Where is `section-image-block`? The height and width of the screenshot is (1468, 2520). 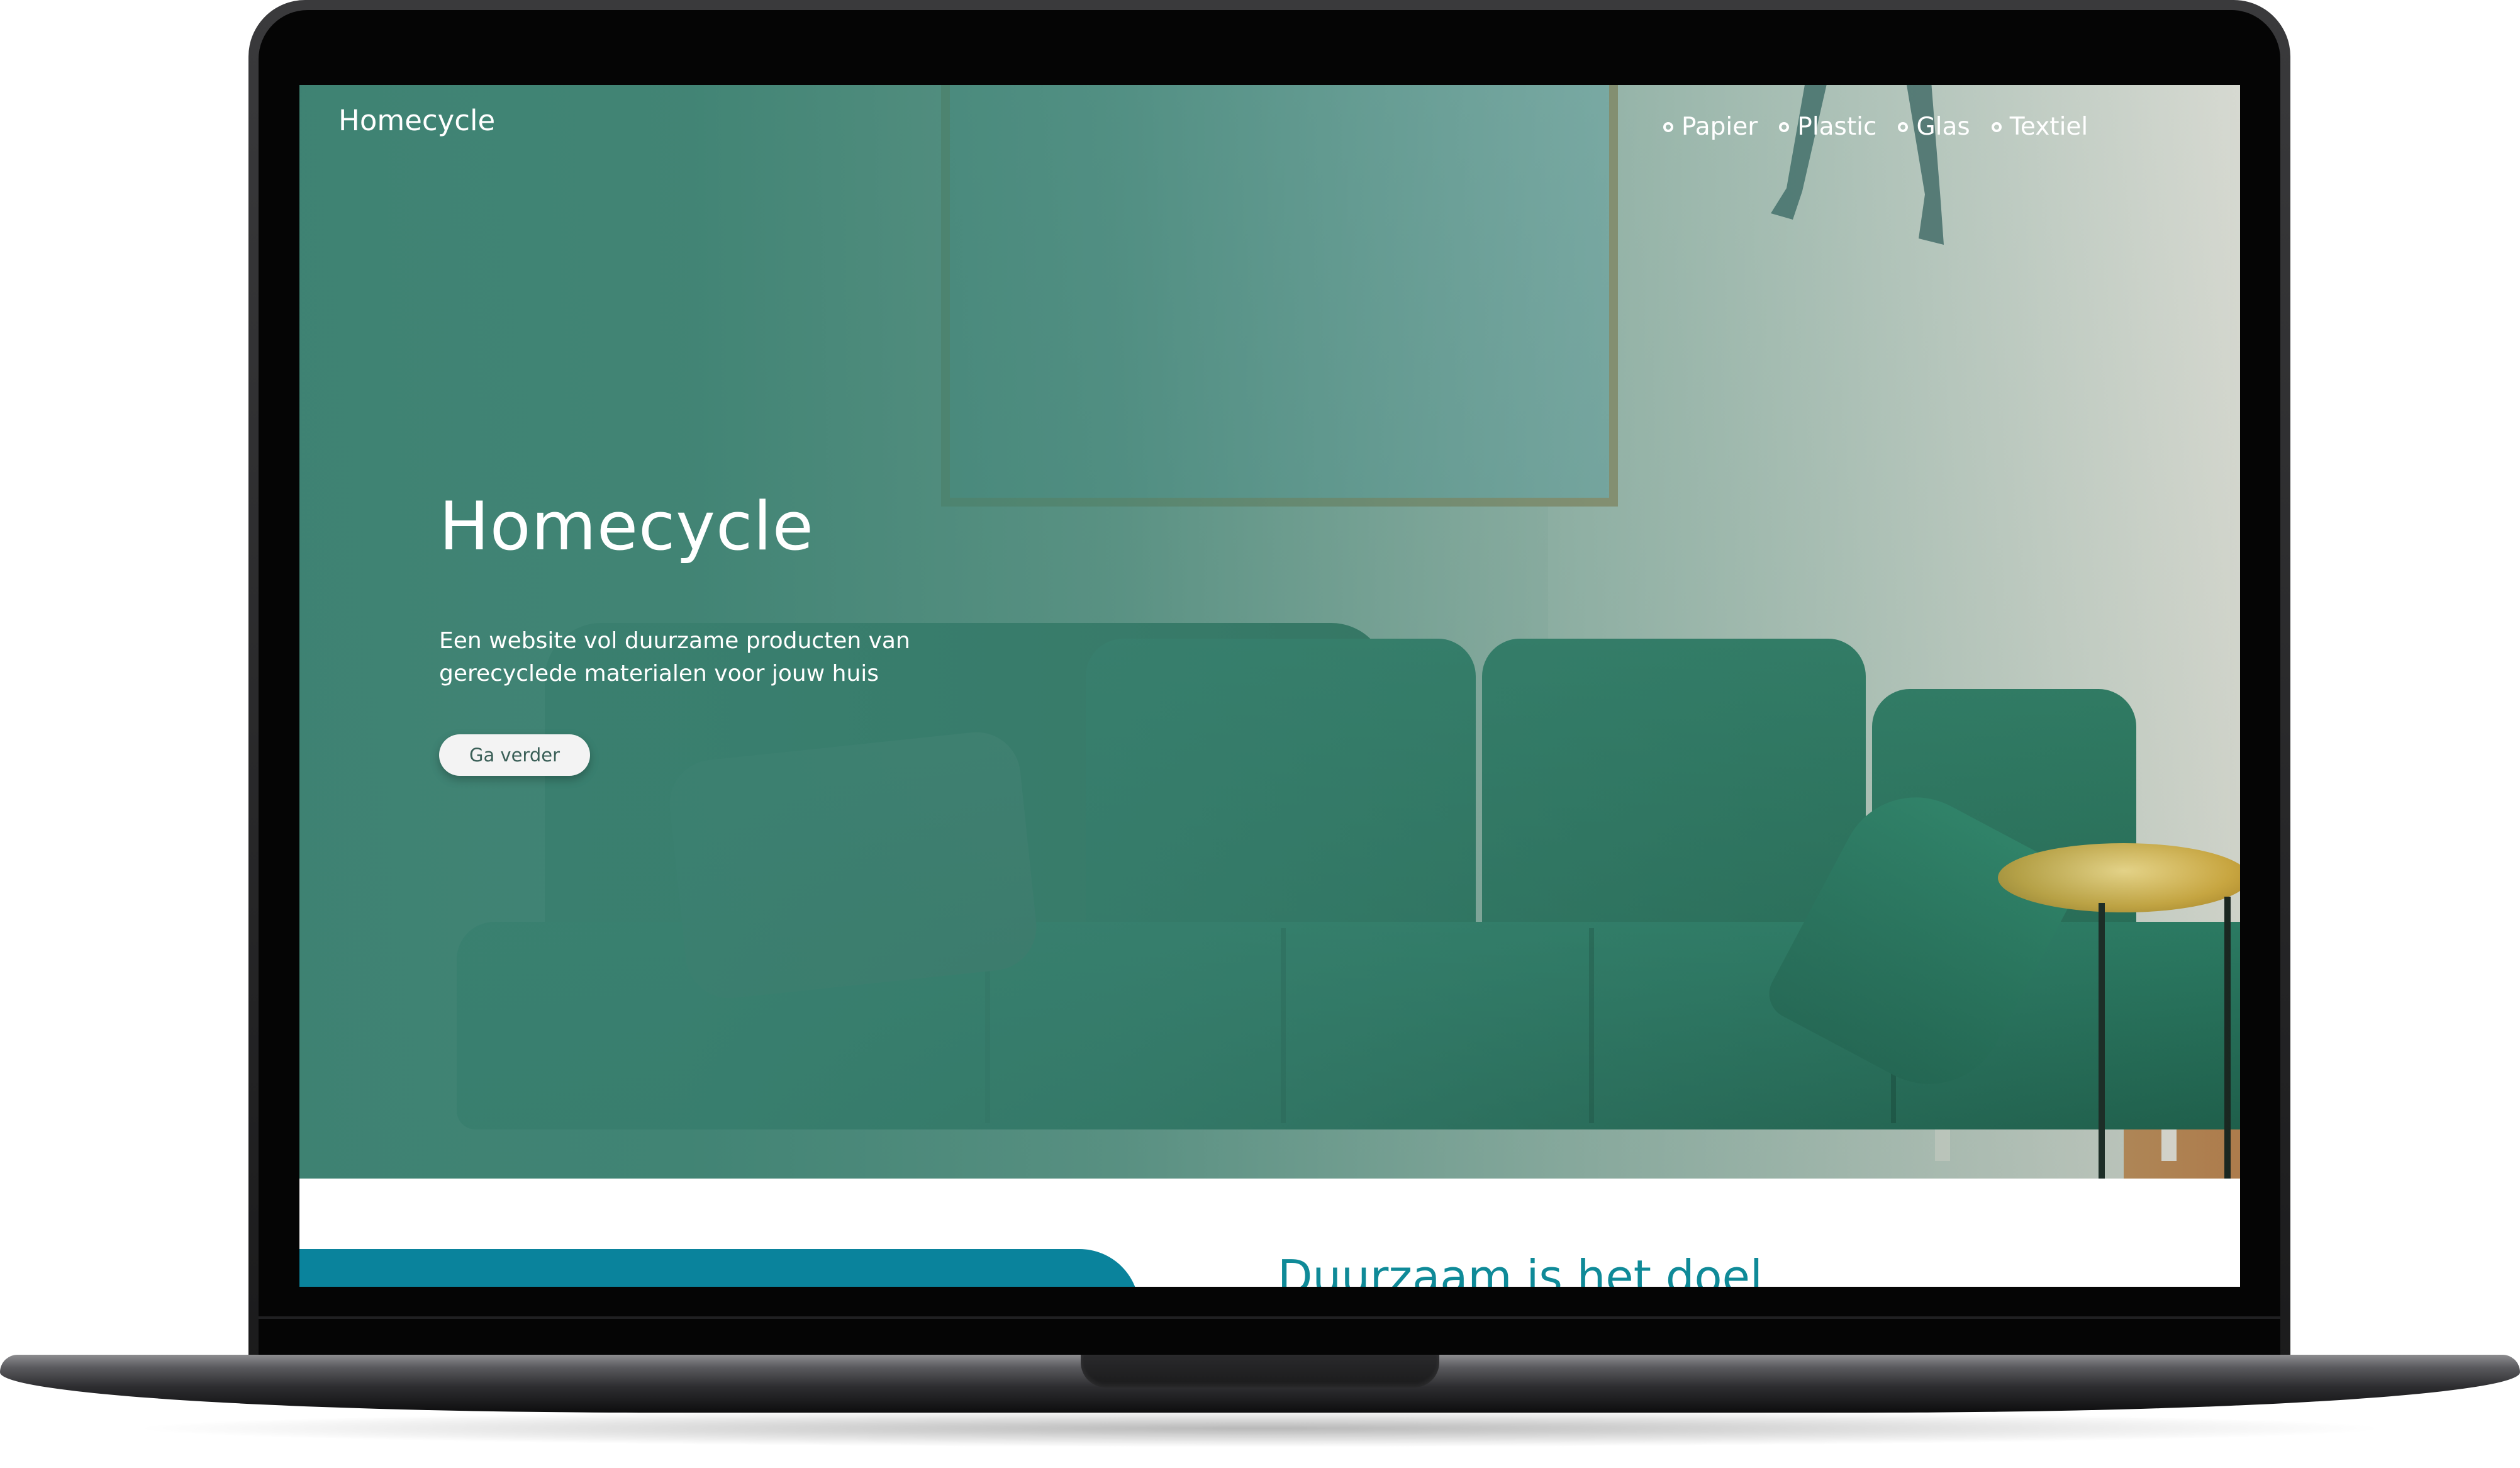
section-image-block is located at coordinates (719, 1268).